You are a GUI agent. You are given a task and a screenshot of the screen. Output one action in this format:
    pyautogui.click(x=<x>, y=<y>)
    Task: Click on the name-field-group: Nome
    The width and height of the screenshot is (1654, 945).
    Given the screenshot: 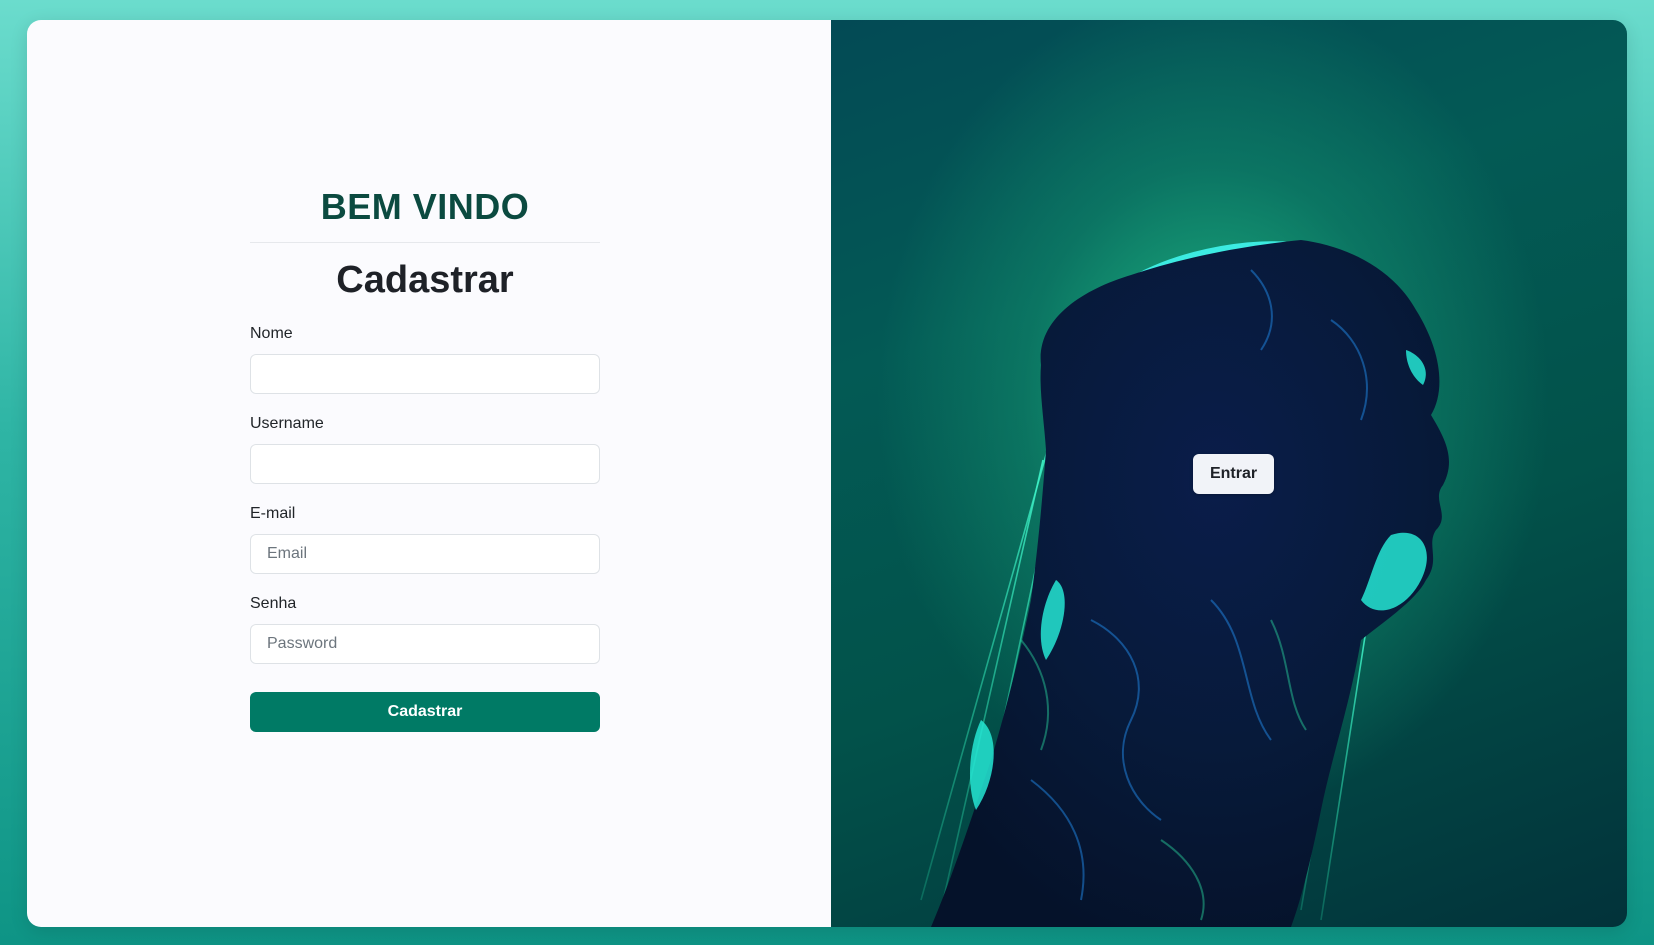 What is the action you would take?
    pyautogui.click(x=425, y=359)
    